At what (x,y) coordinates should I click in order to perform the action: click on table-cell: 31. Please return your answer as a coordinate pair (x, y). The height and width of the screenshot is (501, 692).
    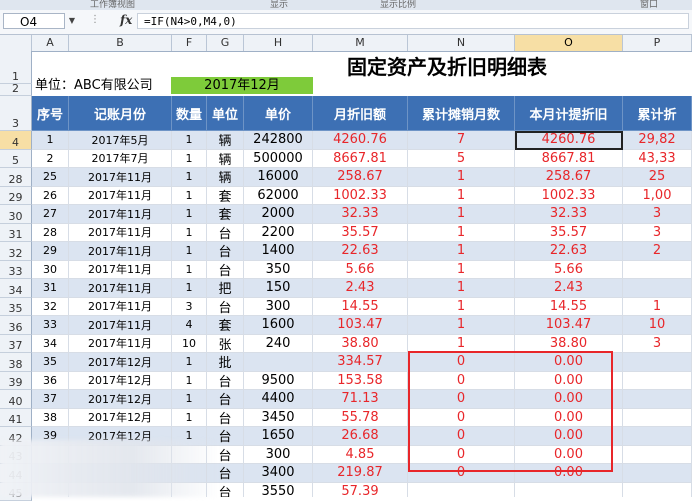
    Looking at the image, I should click on (50, 288).